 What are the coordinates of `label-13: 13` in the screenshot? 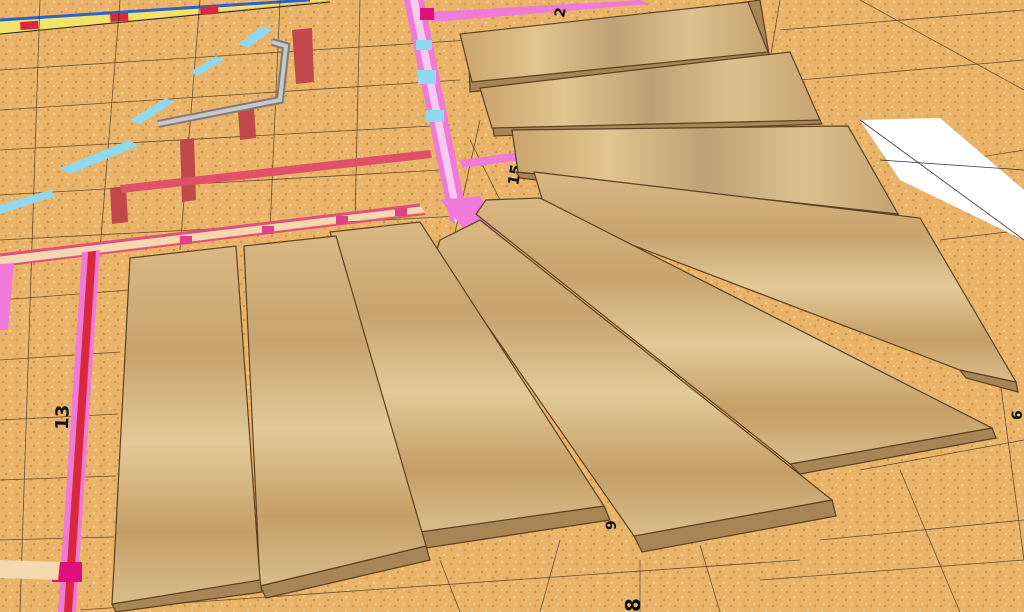 It's located at (63, 417).